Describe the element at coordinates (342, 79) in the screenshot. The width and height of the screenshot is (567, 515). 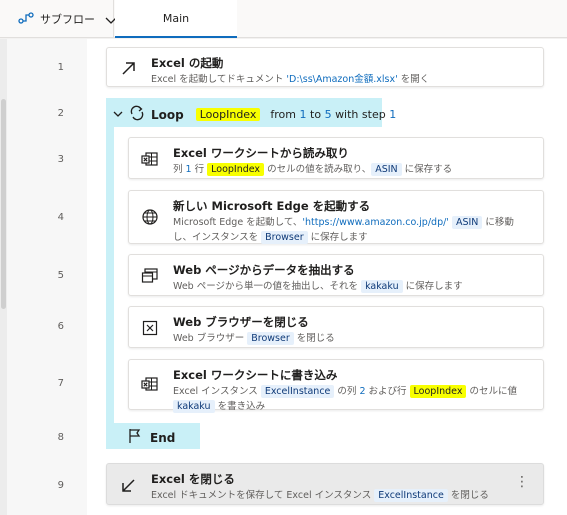
I see `string-literal: 'D:\ss\Amazon金額.xlsx'` at that location.